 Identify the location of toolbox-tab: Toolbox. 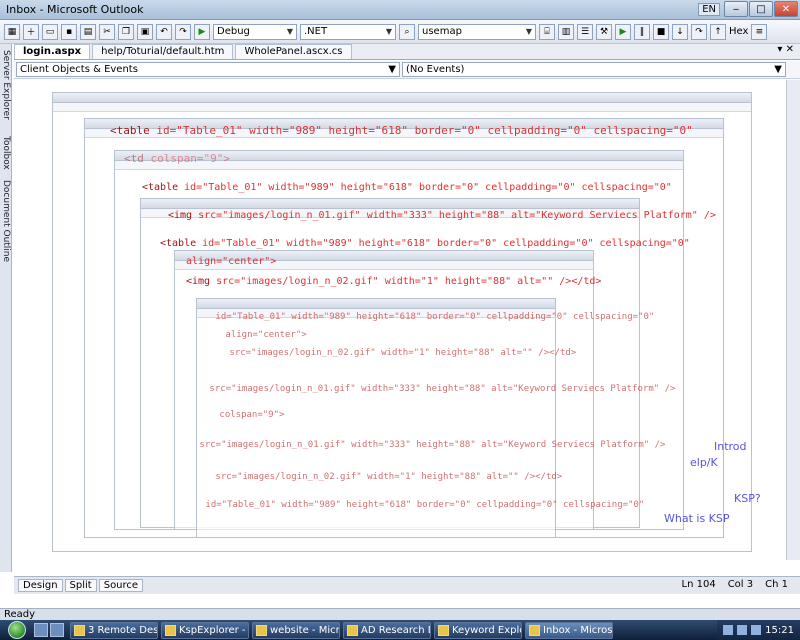
(6, 153).